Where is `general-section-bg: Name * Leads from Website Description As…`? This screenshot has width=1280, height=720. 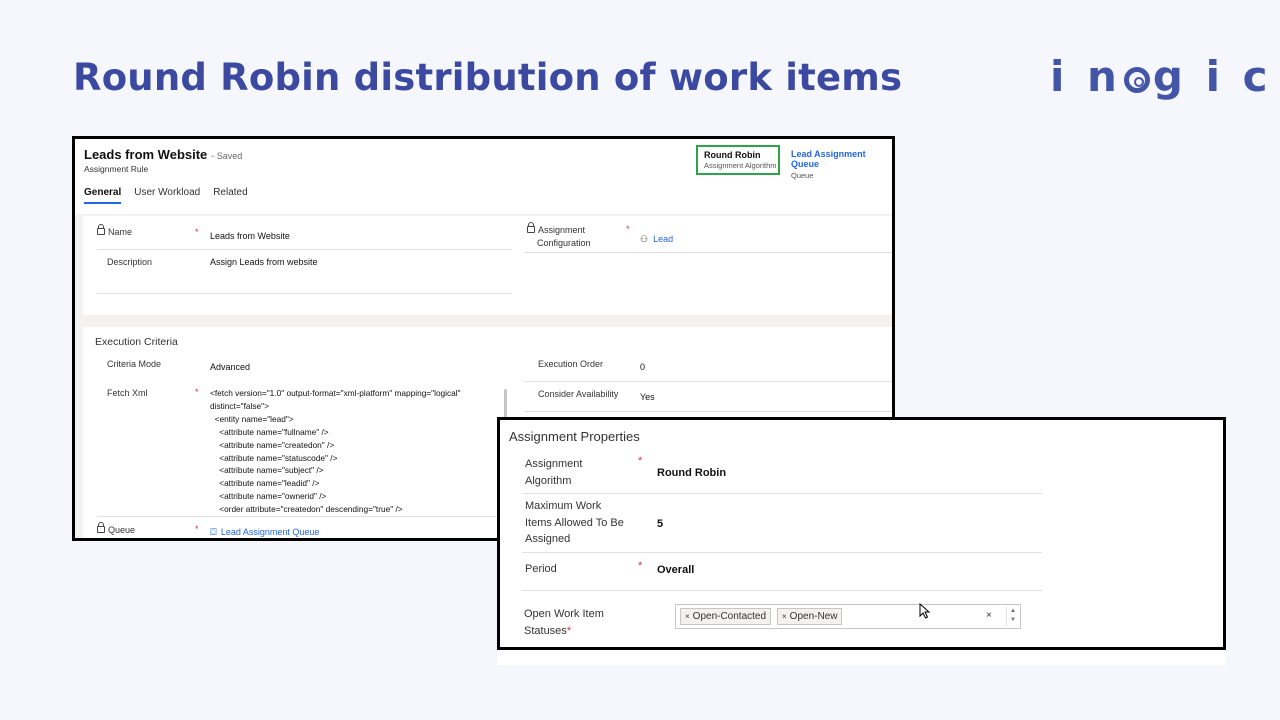 general-section-bg: Name * Leads from Website Description As… is located at coordinates (483, 268).